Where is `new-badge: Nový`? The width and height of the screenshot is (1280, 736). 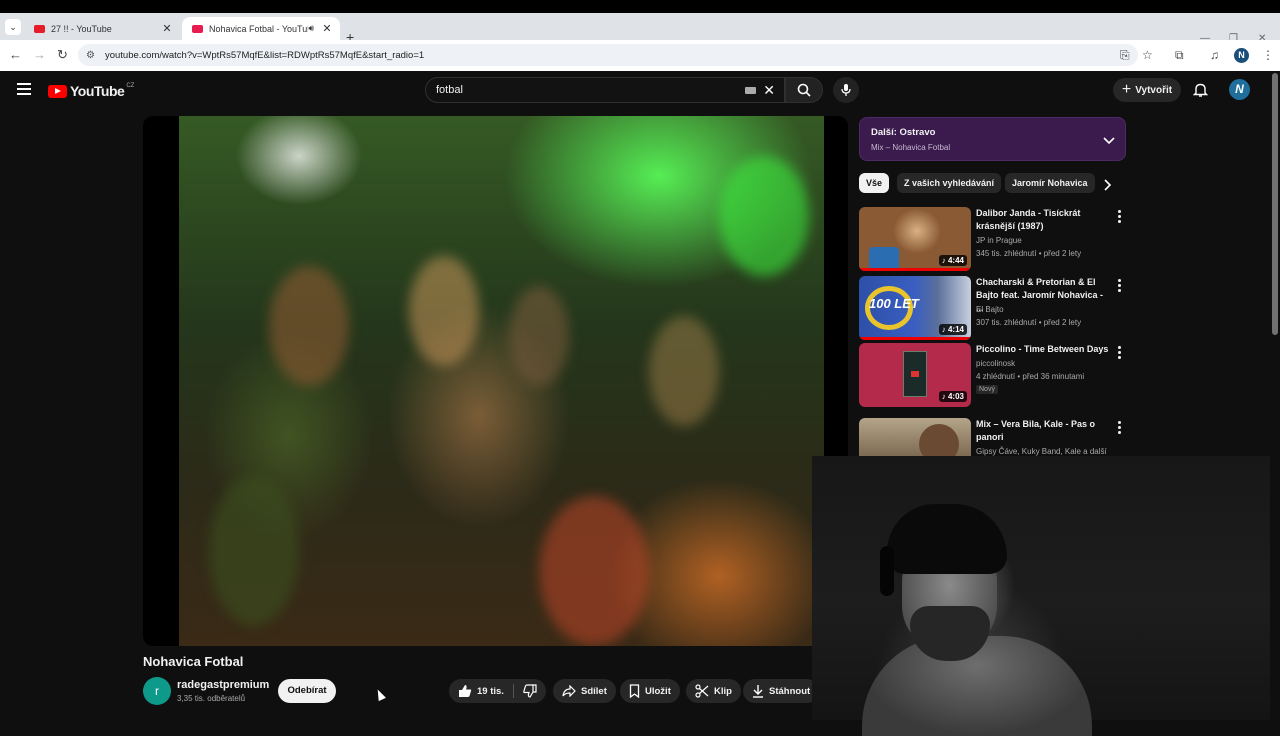
new-badge: Nový is located at coordinates (987, 389).